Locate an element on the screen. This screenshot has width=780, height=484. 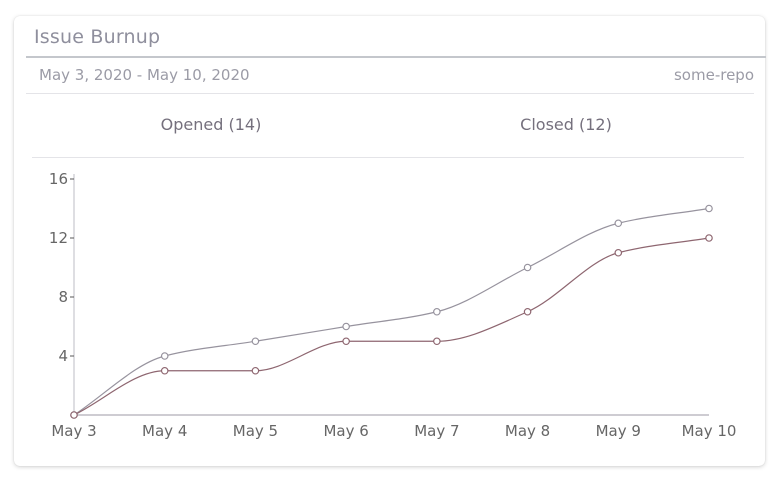
x-tick-label: May 3 is located at coordinates (73, 431).